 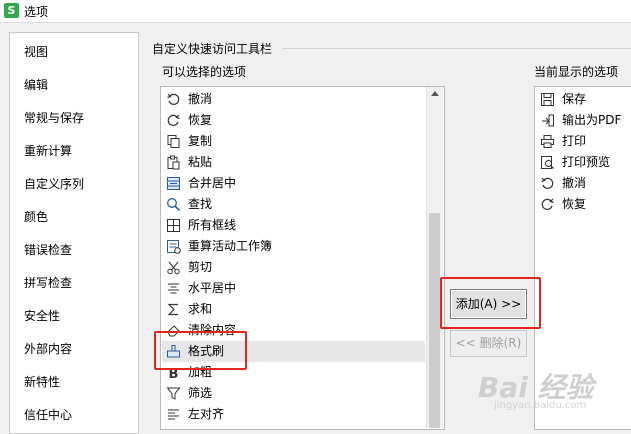 What do you see at coordinates (576, 72) in the screenshot?
I see `current-options-label: 当前显示的选项` at bounding box center [576, 72].